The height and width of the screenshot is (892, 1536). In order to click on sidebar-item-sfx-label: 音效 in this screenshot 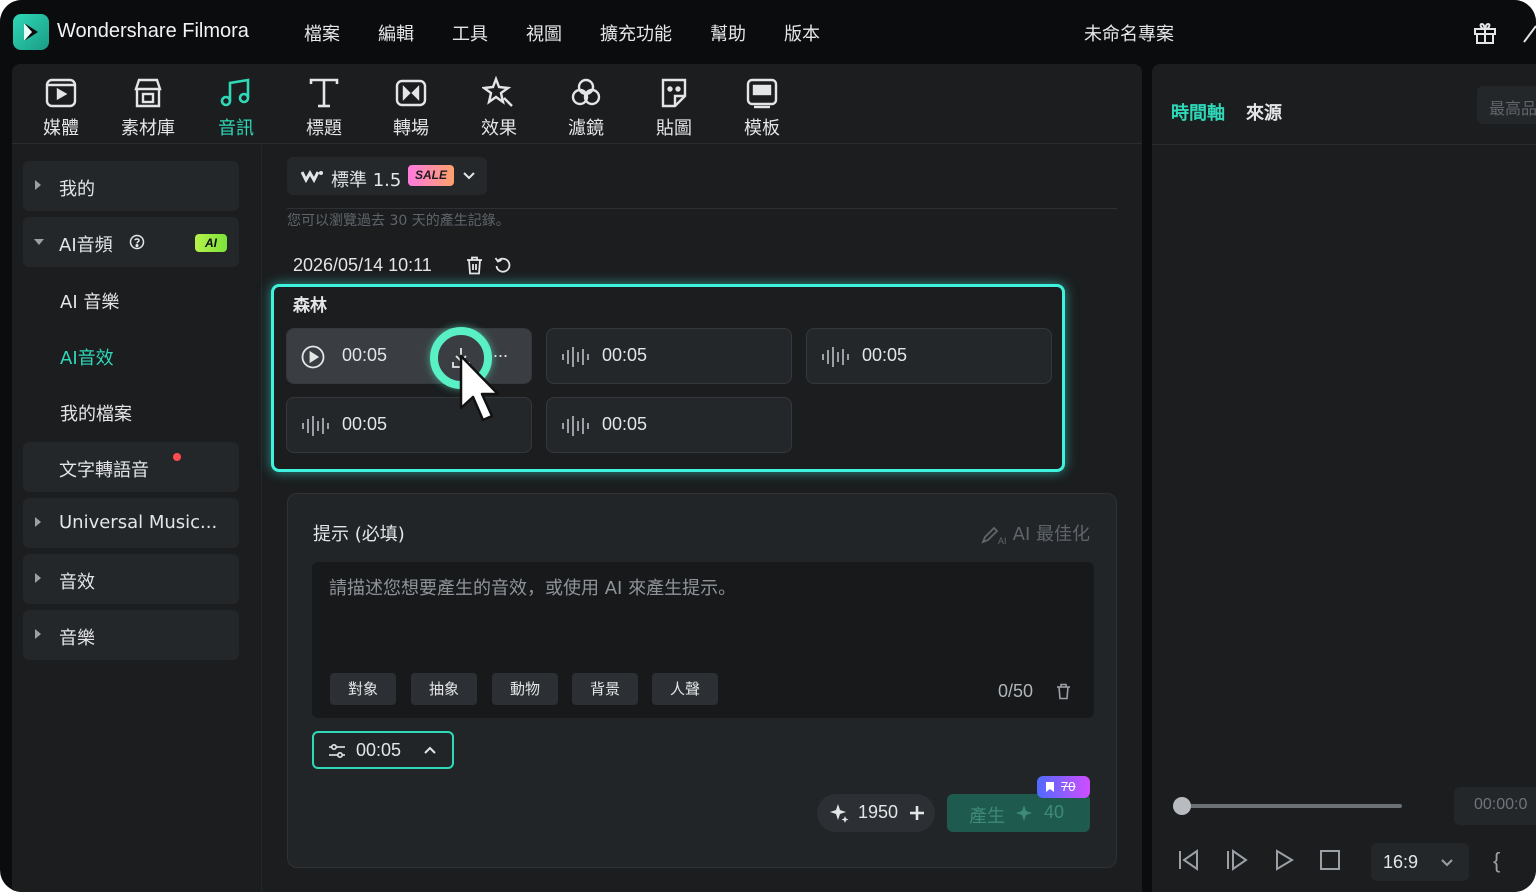, I will do `click(77, 582)`.